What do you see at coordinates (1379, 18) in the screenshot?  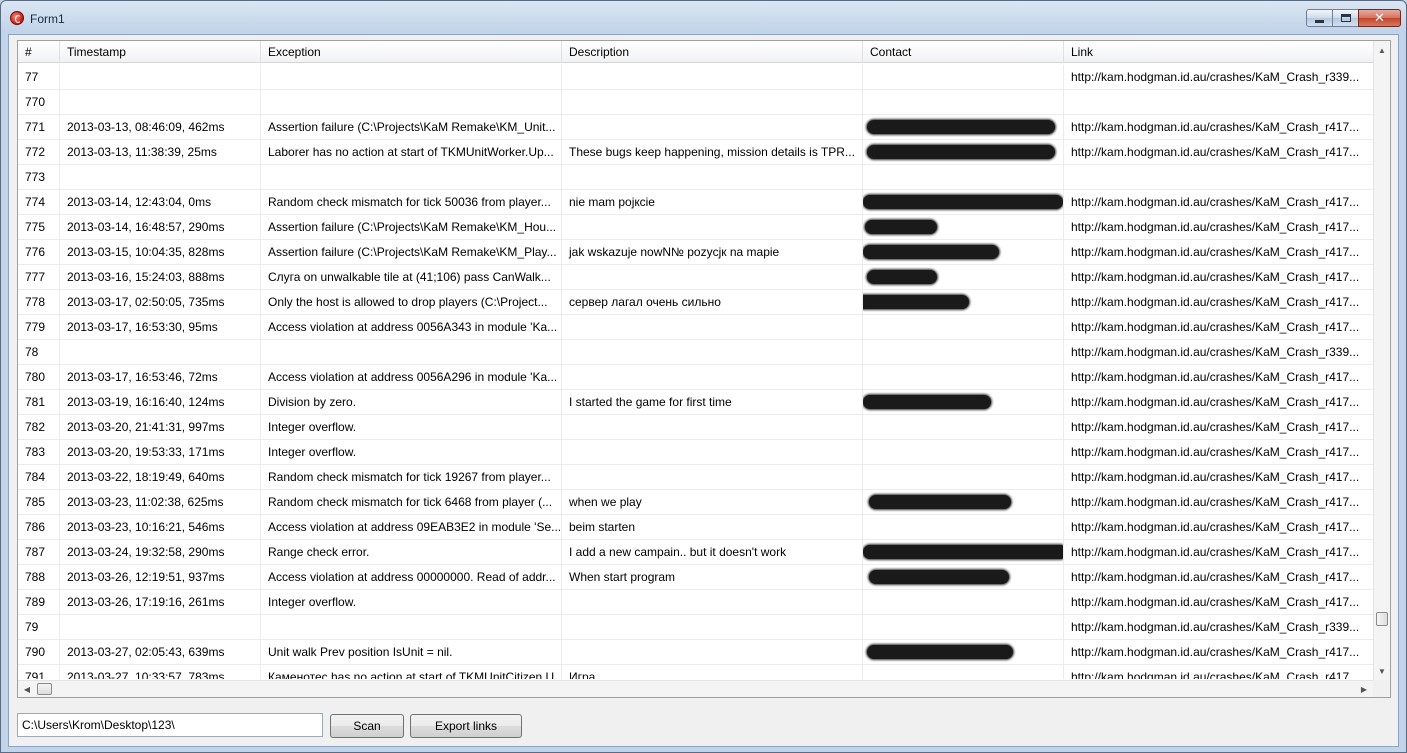 I see `close-button: ✕` at bounding box center [1379, 18].